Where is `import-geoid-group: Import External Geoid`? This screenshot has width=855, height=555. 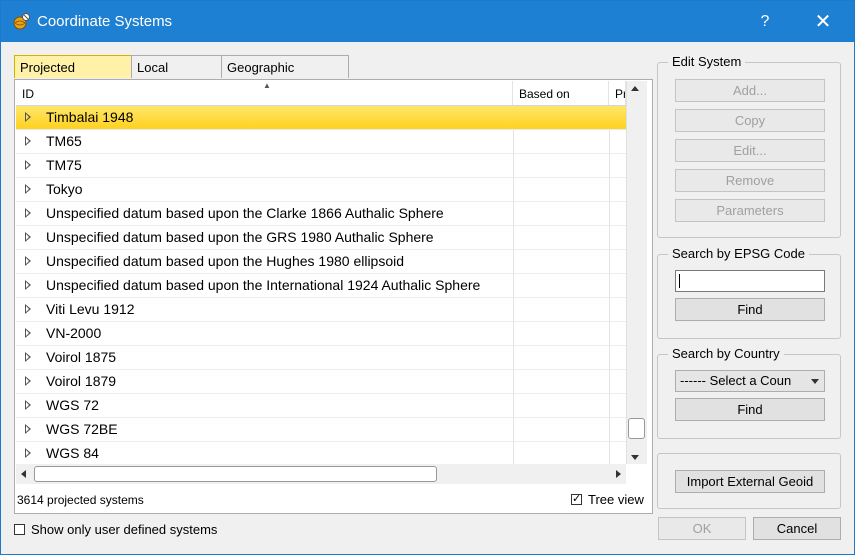
import-geoid-group: Import External Geoid is located at coordinates (749, 481).